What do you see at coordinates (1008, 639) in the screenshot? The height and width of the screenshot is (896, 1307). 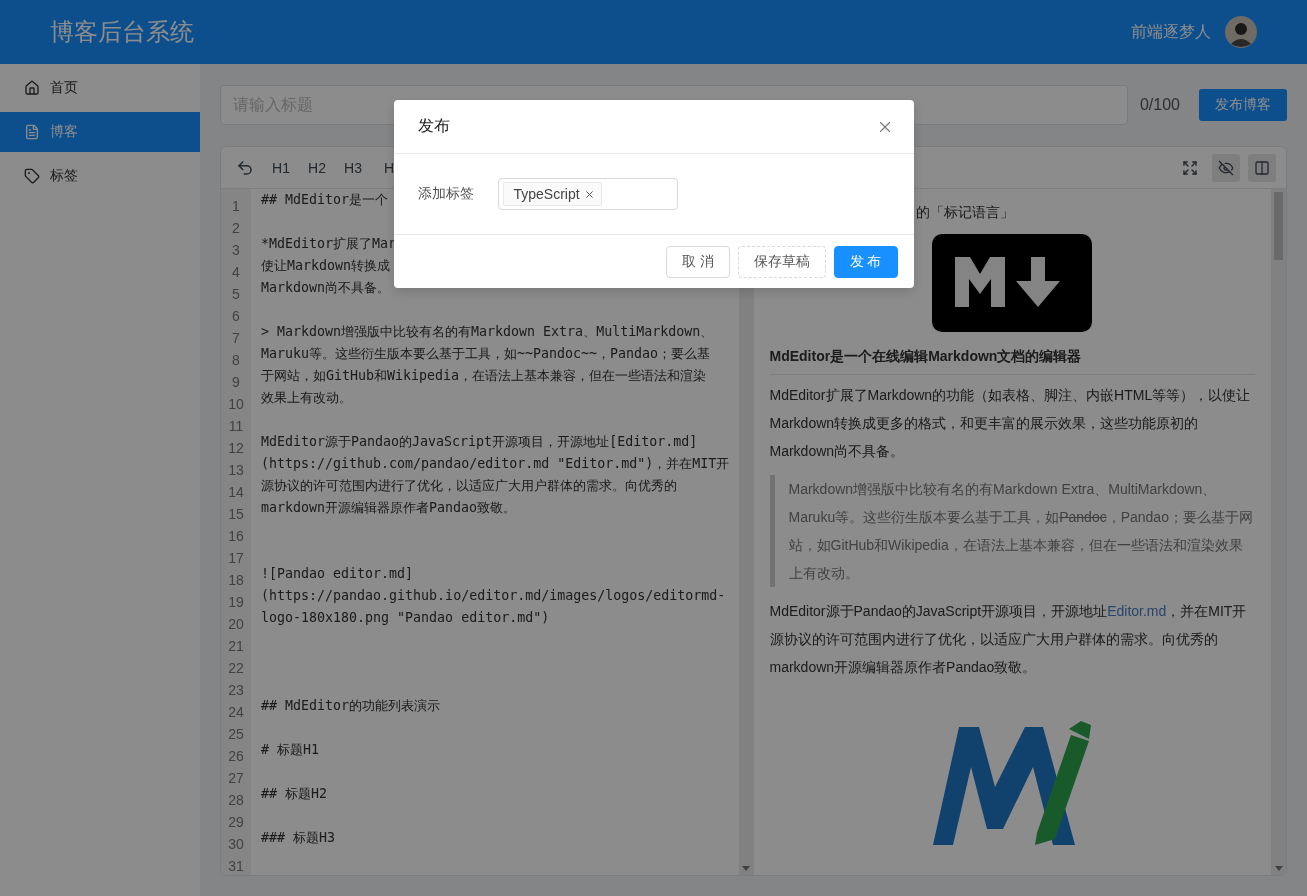 I see `paragraph: MdEditor源于Pandao的JavaScript开源项目，开源地址Editor.md，并在MIT开源协议的许可范围内进行了优化，以适应广大用户群体的需求。向优秀的markdown开源编辑器原作者Pandao致敬。` at bounding box center [1008, 639].